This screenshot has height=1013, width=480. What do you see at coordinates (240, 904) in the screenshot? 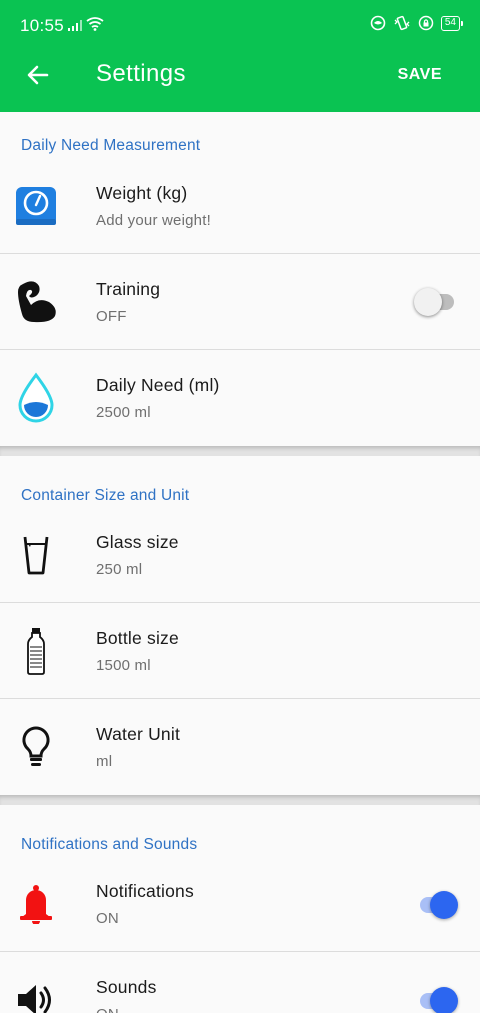
I see `setting-row-notifications: Notifications ON` at bounding box center [240, 904].